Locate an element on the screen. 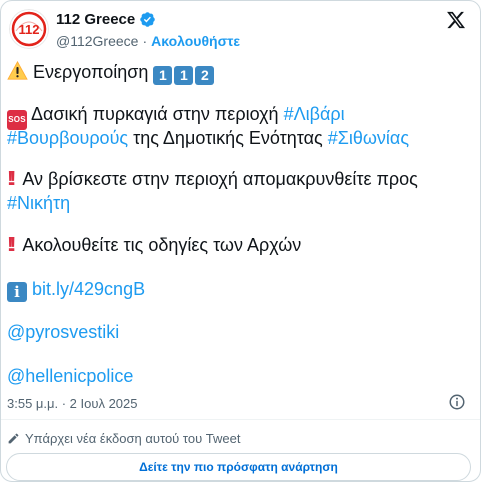  tweet-line-nikiti: #Νικήτη is located at coordinates (38, 203).